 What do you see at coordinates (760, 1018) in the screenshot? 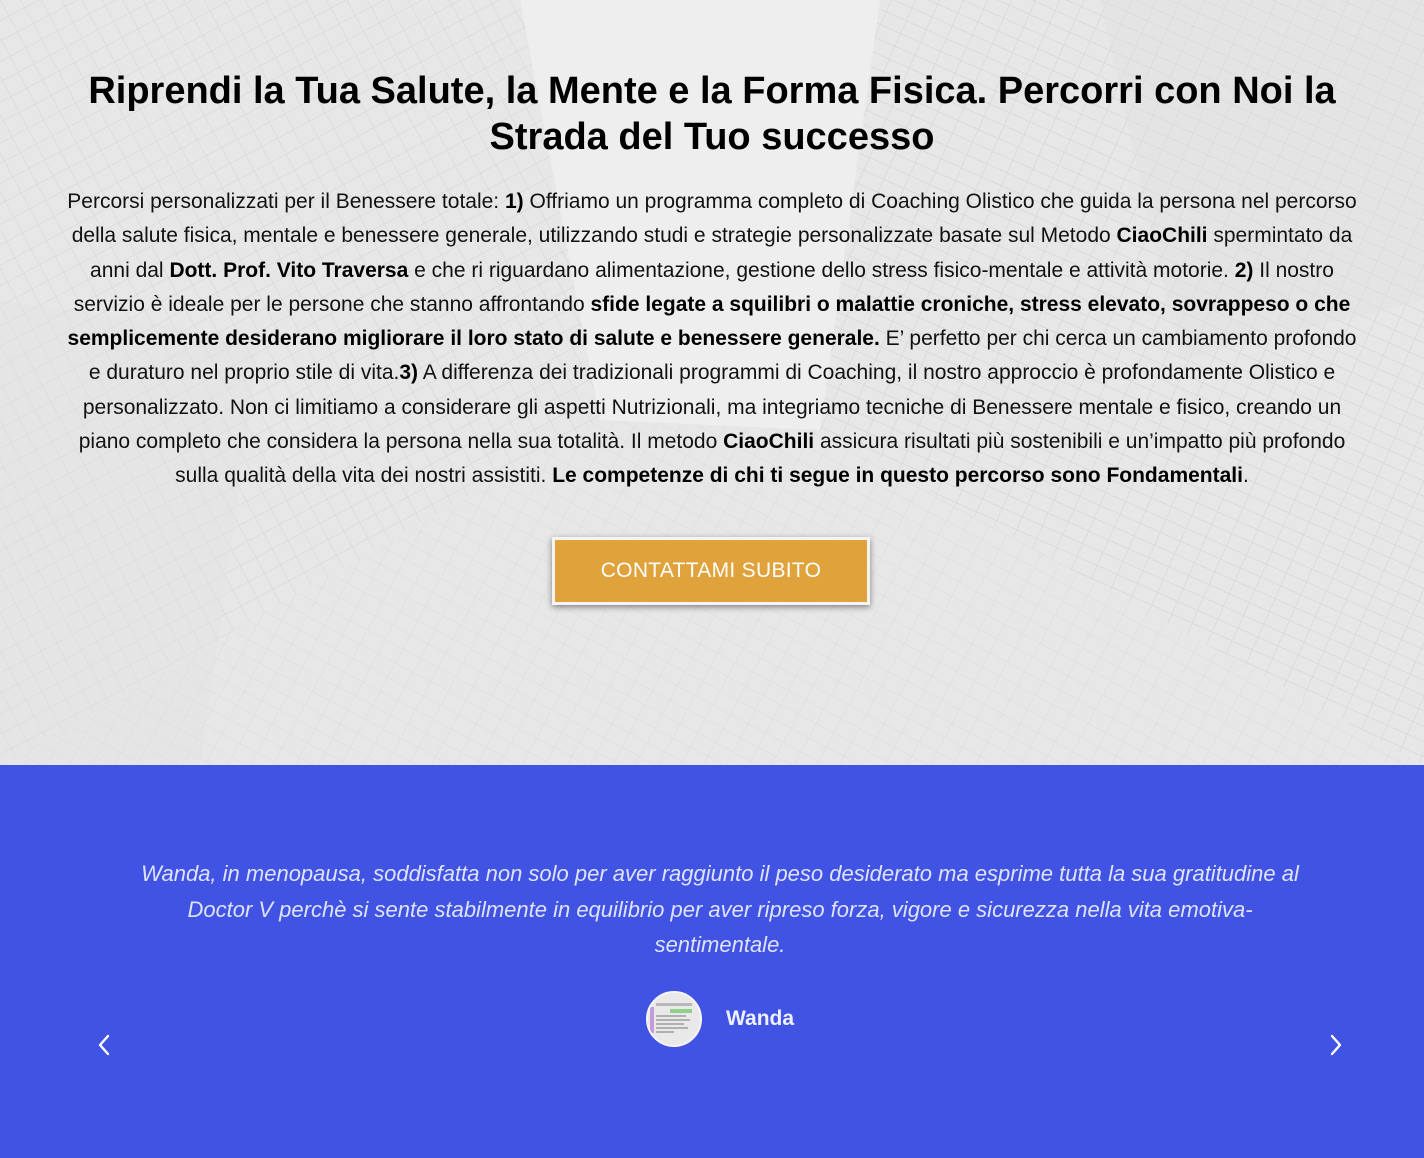
I see `author-name: Wanda` at bounding box center [760, 1018].